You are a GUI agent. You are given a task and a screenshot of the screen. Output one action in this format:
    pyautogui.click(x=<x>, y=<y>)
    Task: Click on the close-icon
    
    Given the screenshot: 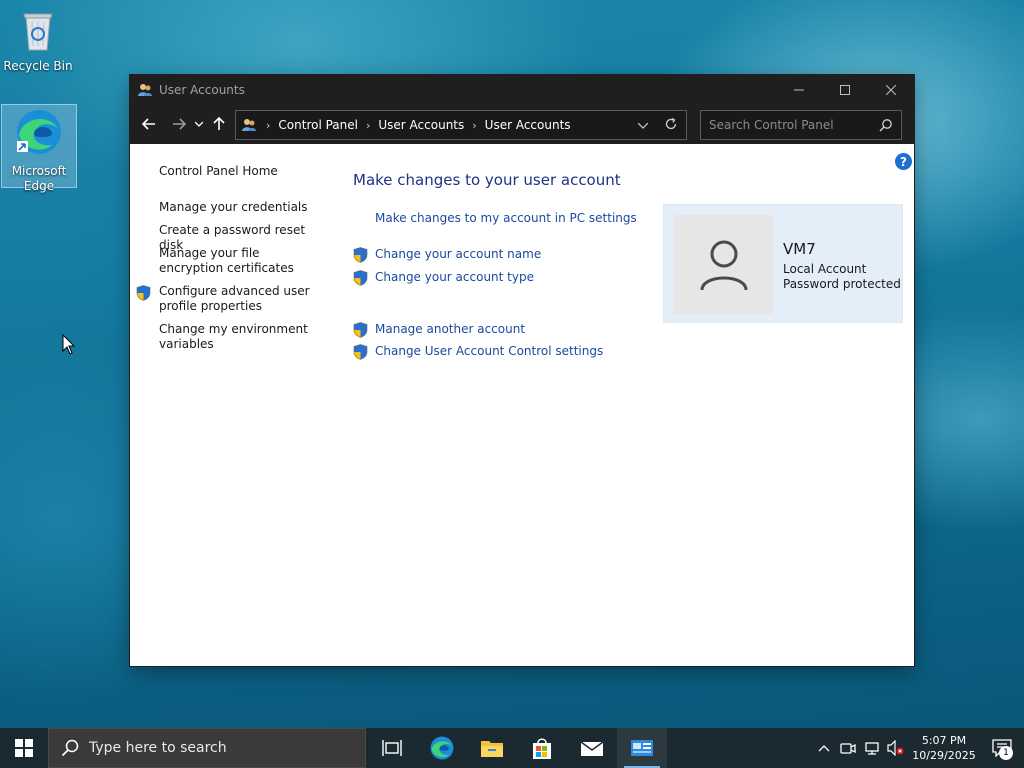 What is the action you would take?
    pyautogui.click(x=891, y=89)
    